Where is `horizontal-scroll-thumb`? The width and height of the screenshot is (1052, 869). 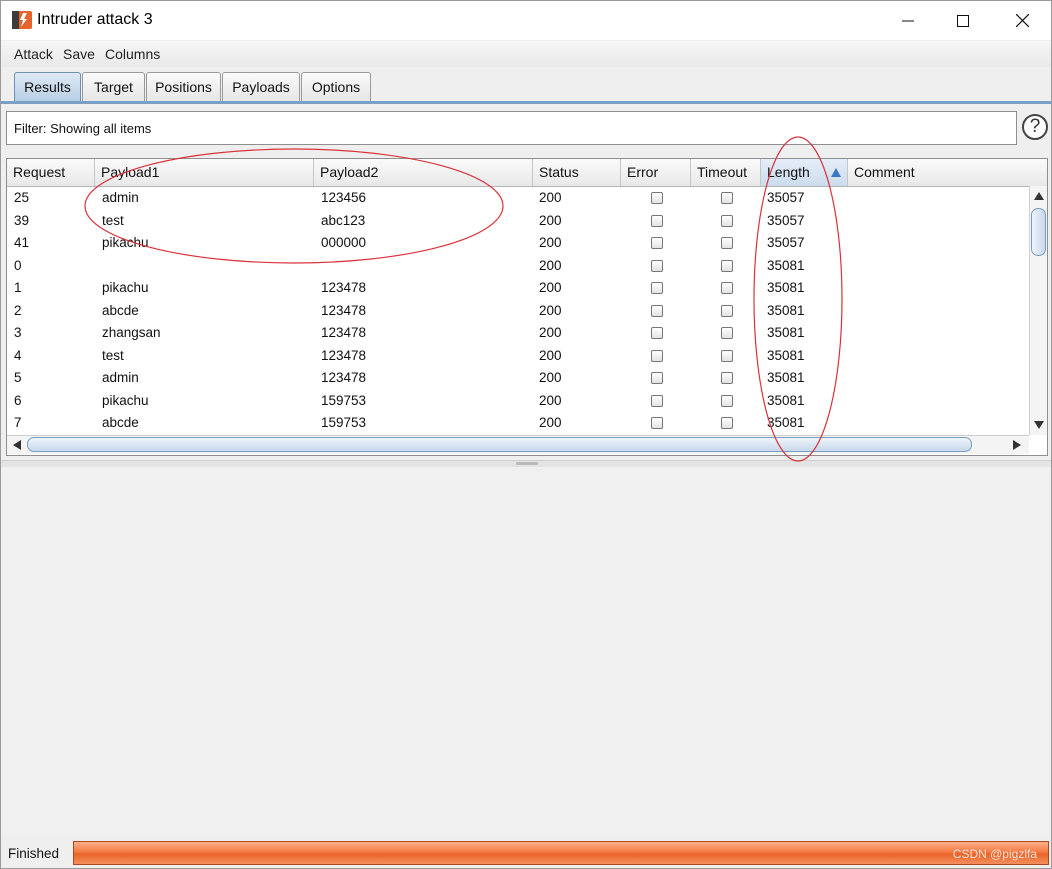
horizontal-scroll-thumb is located at coordinates (499, 444).